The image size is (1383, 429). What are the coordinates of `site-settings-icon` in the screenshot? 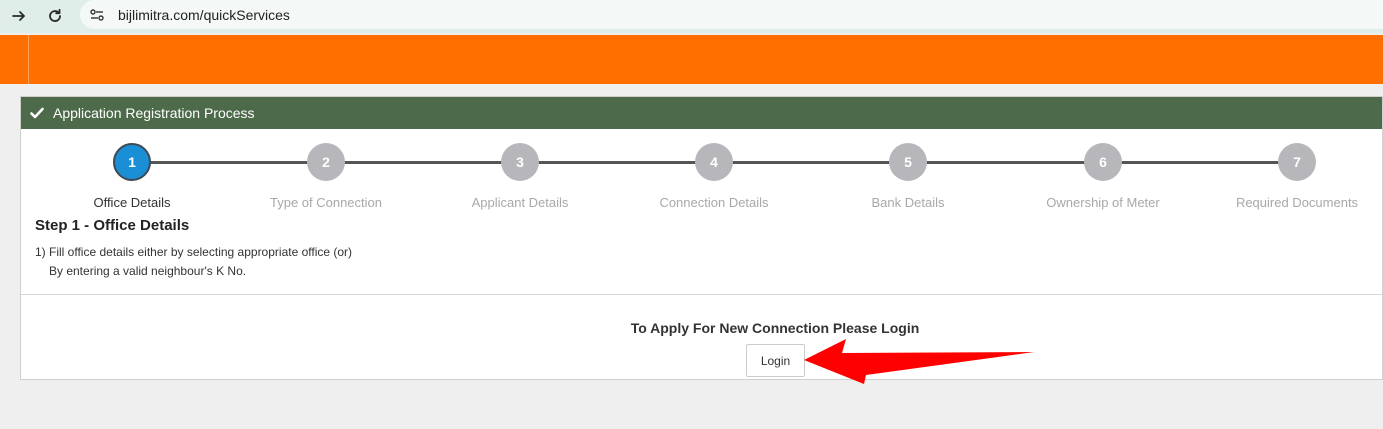 It's located at (97, 15).